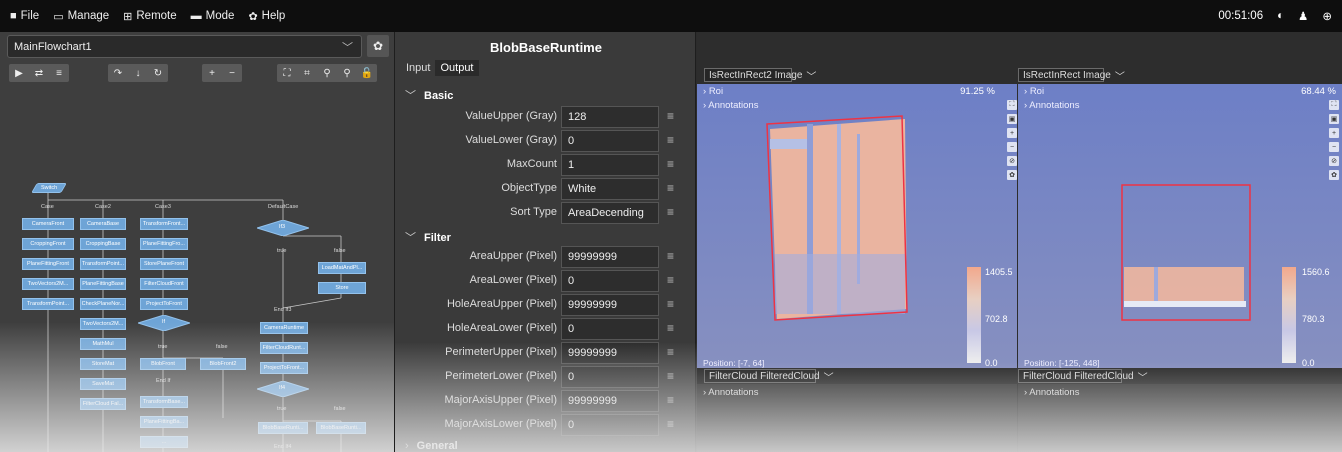 The width and height of the screenshot is (1342, 452). I want to click on view2-image-select: IsRectInRect Image ﹀, so click(1071, 75).